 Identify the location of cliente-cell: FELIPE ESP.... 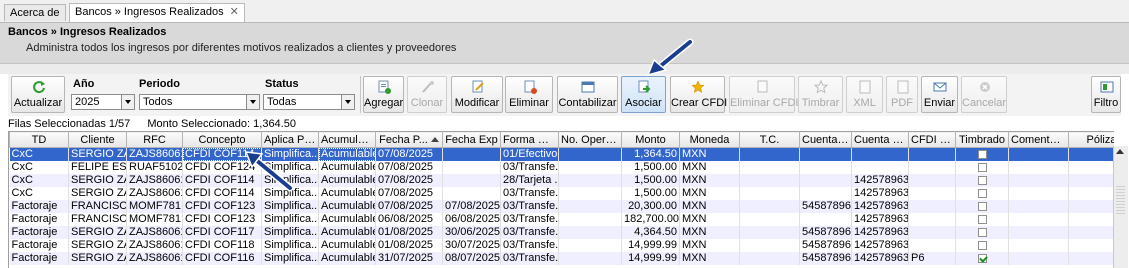
(97, 167).